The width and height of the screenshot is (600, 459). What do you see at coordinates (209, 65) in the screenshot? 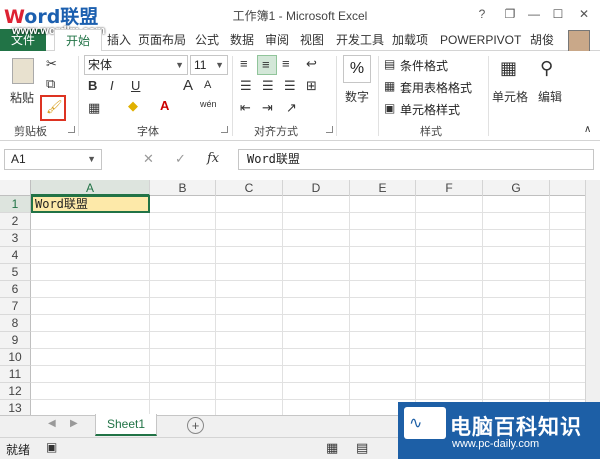
I see `font-size-combo: 11 ▼` at bounding box center [209, 65].